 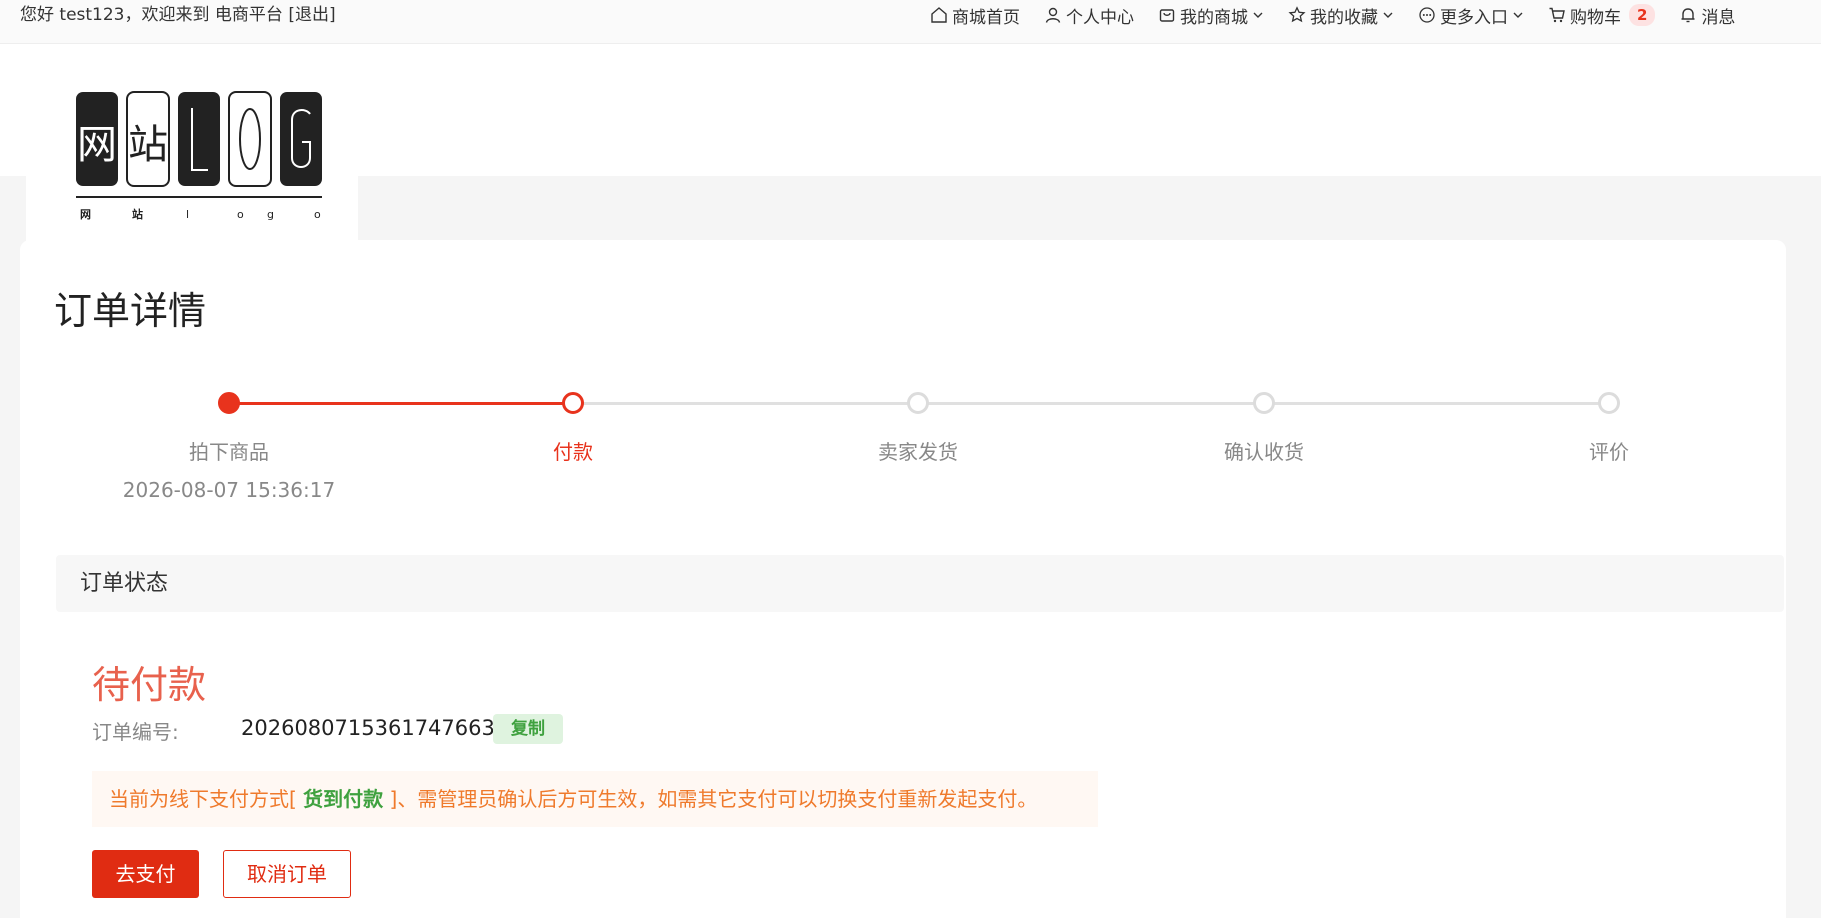 What do you see at coordinates (528, 729) in the screenshot?
I see `copy-order-number-button: 复制` at bounding box center [528, 729].